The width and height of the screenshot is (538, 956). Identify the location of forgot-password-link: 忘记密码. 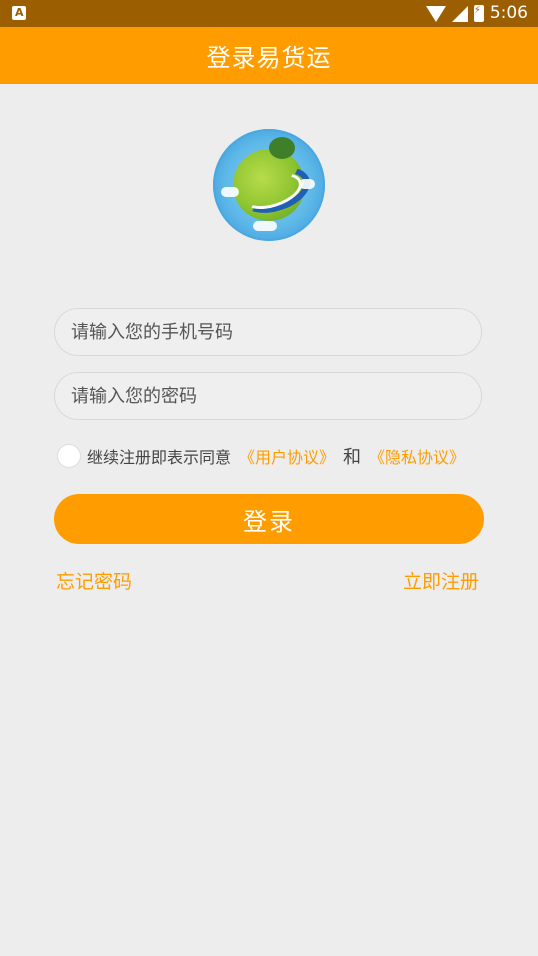
(94, 580).